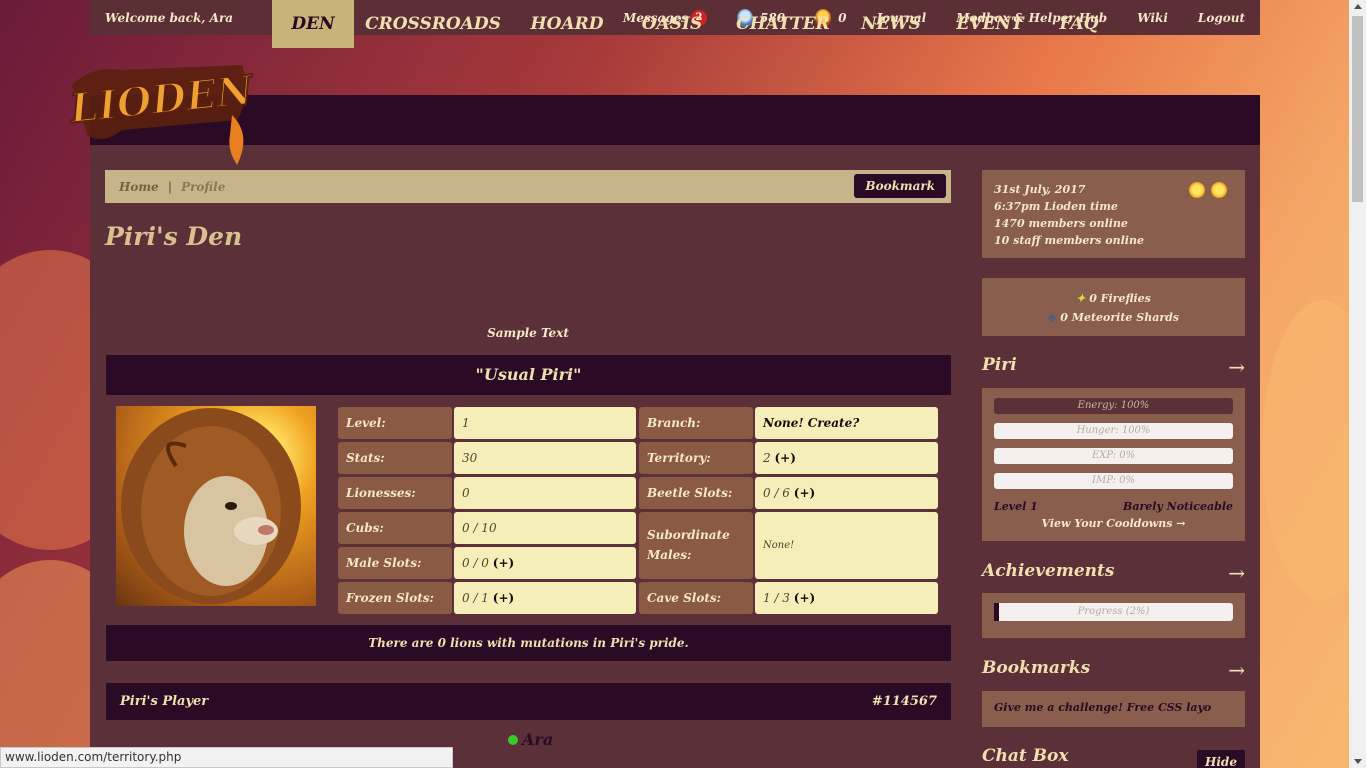  What do you see at coordinates (1113, 240) in the screenshot?
I see `staff-online: 10 staff members online` at bounding box center [1113, 240].